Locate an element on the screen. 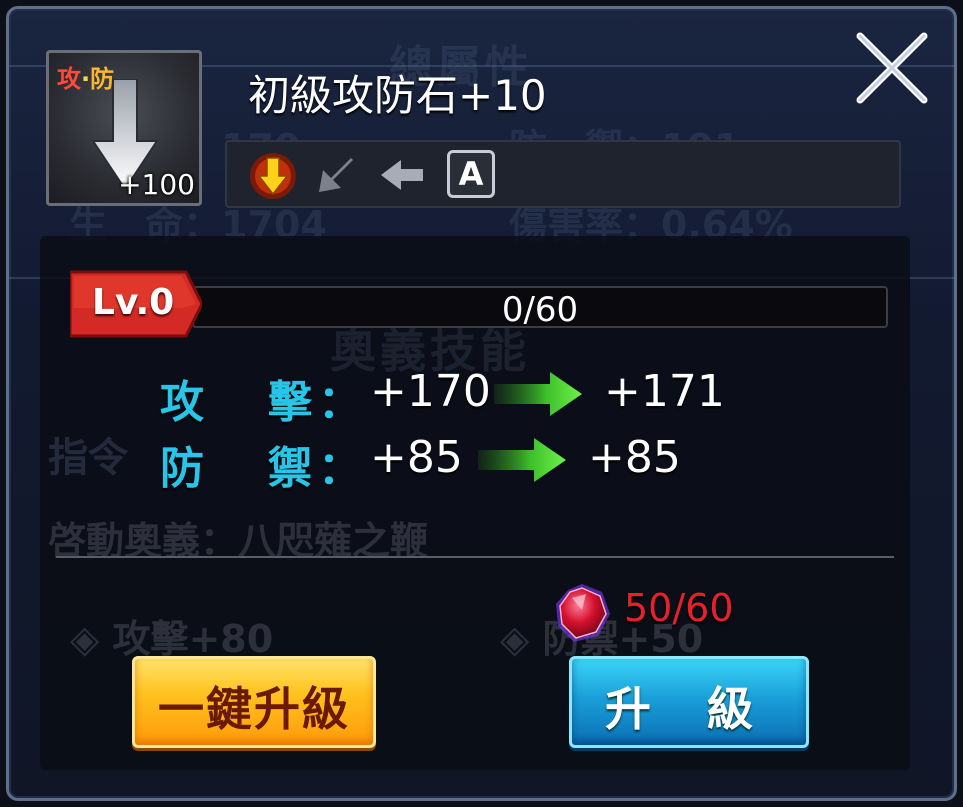 This screenshot has width=963, height=807. close-icon is located at coordinates (892, 68).